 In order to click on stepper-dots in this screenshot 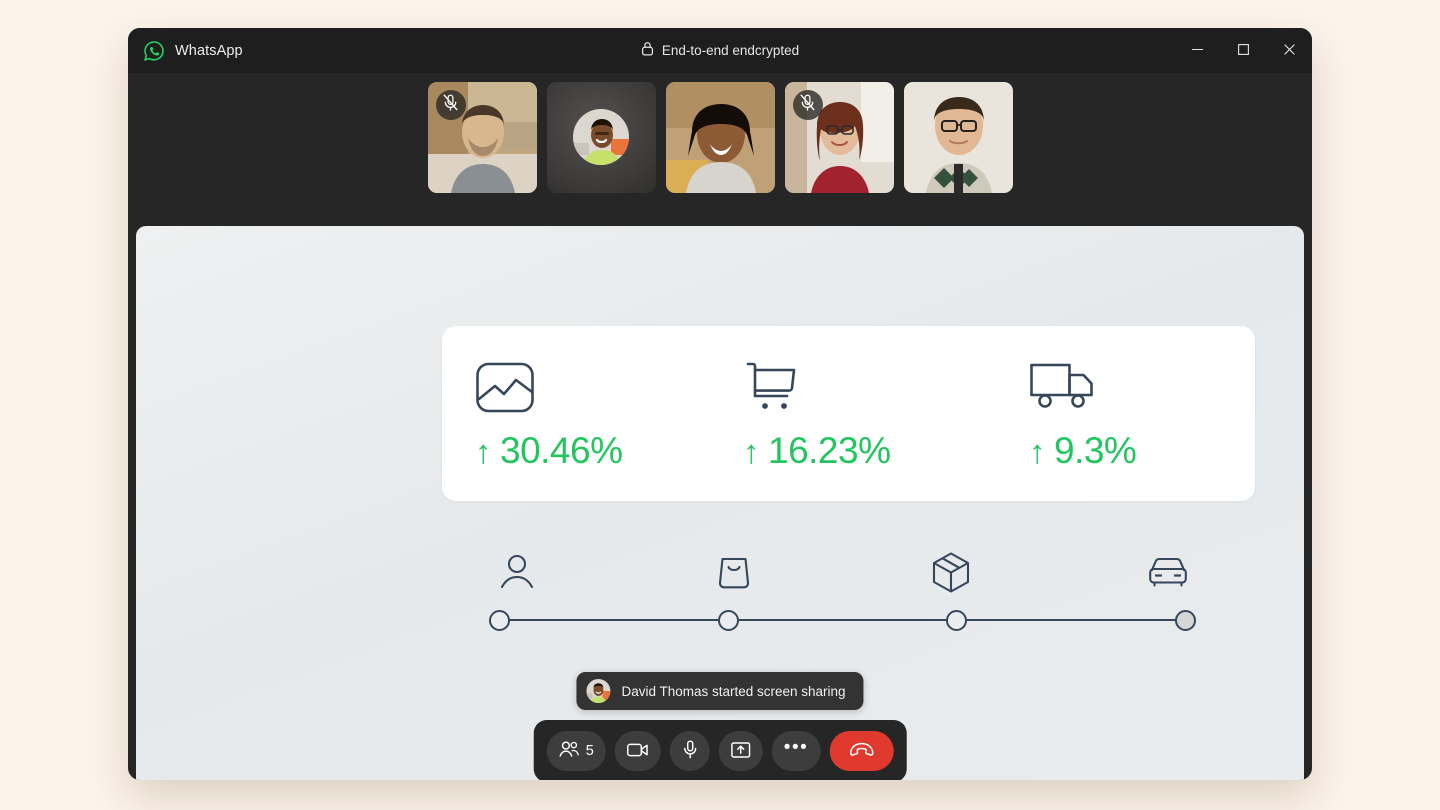, I will do `click(842, 620)`.